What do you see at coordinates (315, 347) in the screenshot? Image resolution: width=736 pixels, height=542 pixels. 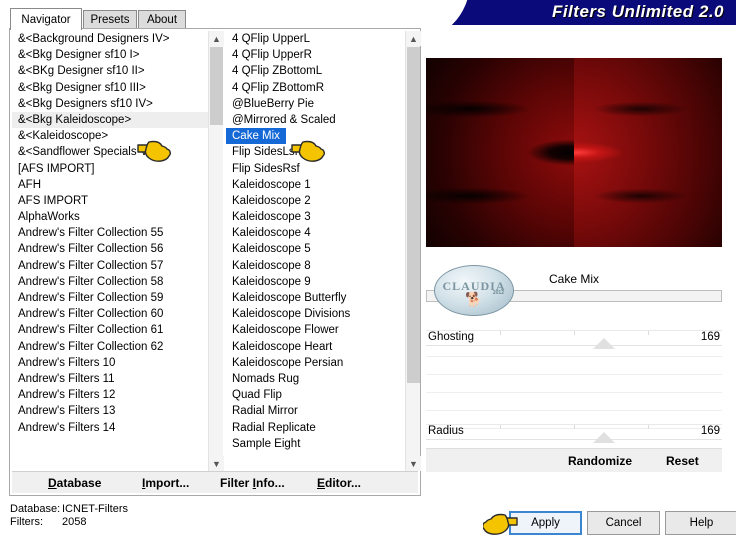 I see `effect-list-item: Kaleidoscope Heart` at bounding box center [315, 347].